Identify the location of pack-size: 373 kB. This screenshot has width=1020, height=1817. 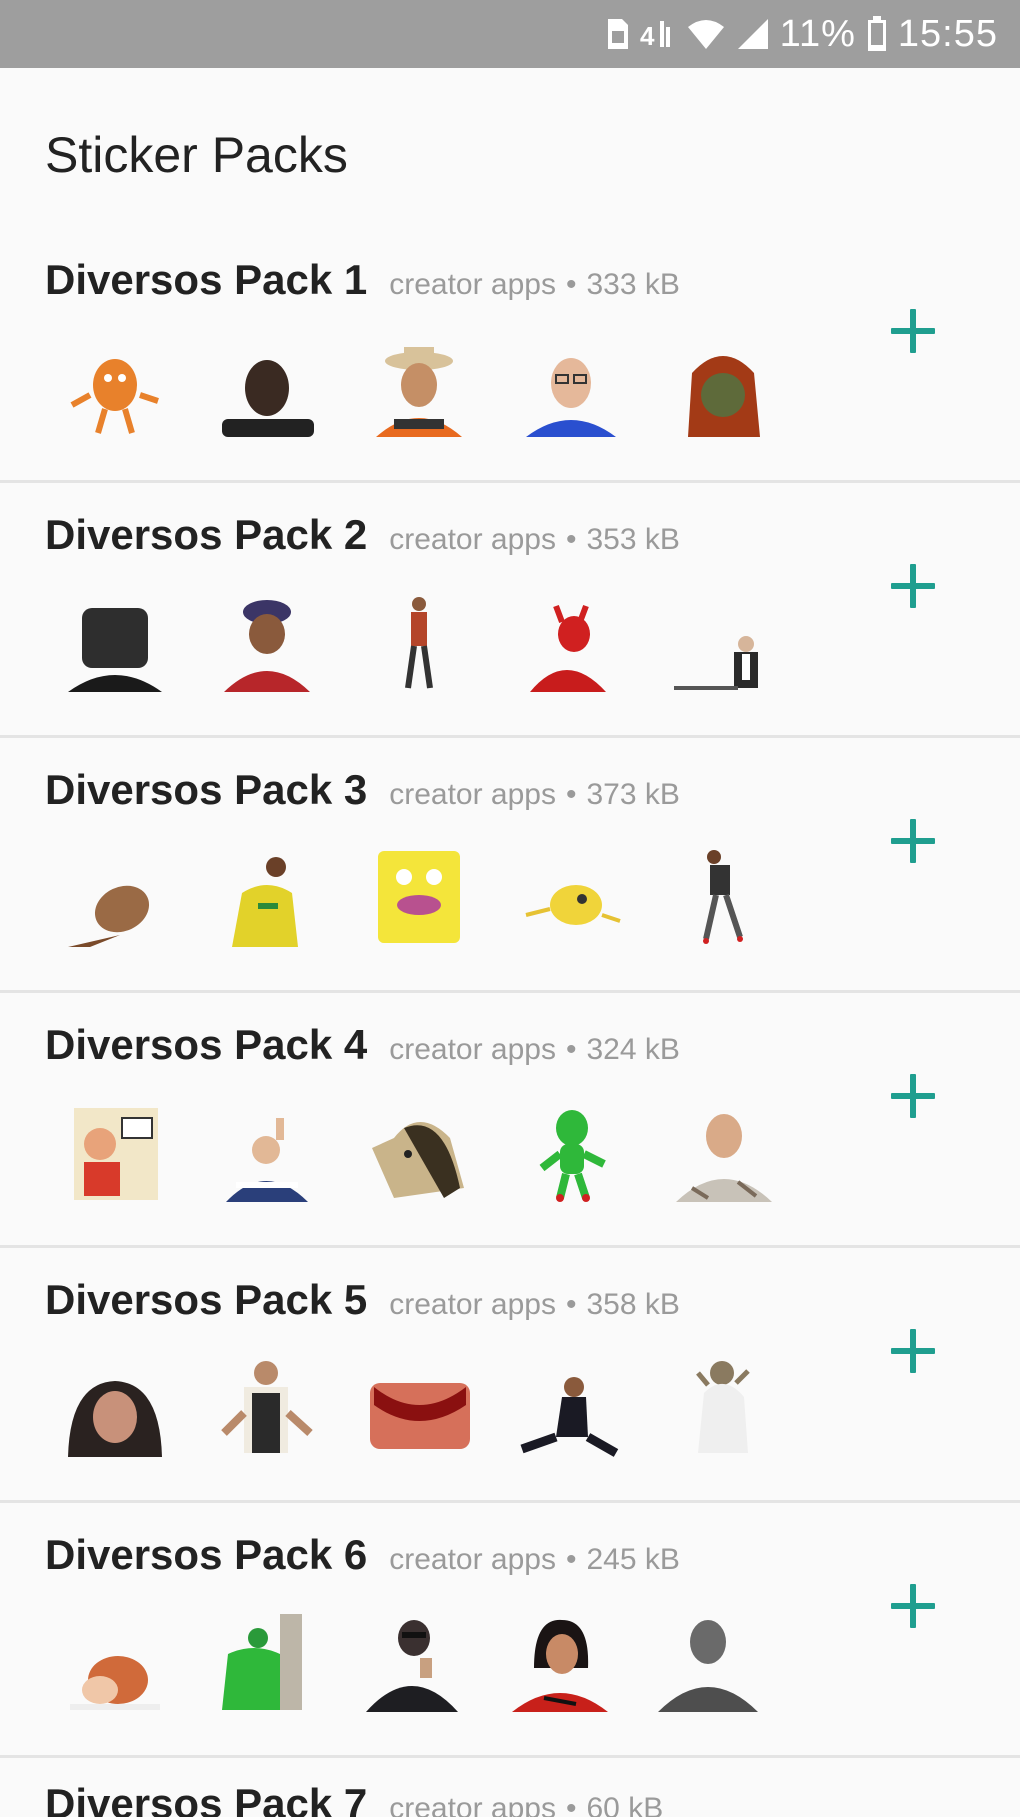
(633, 794).